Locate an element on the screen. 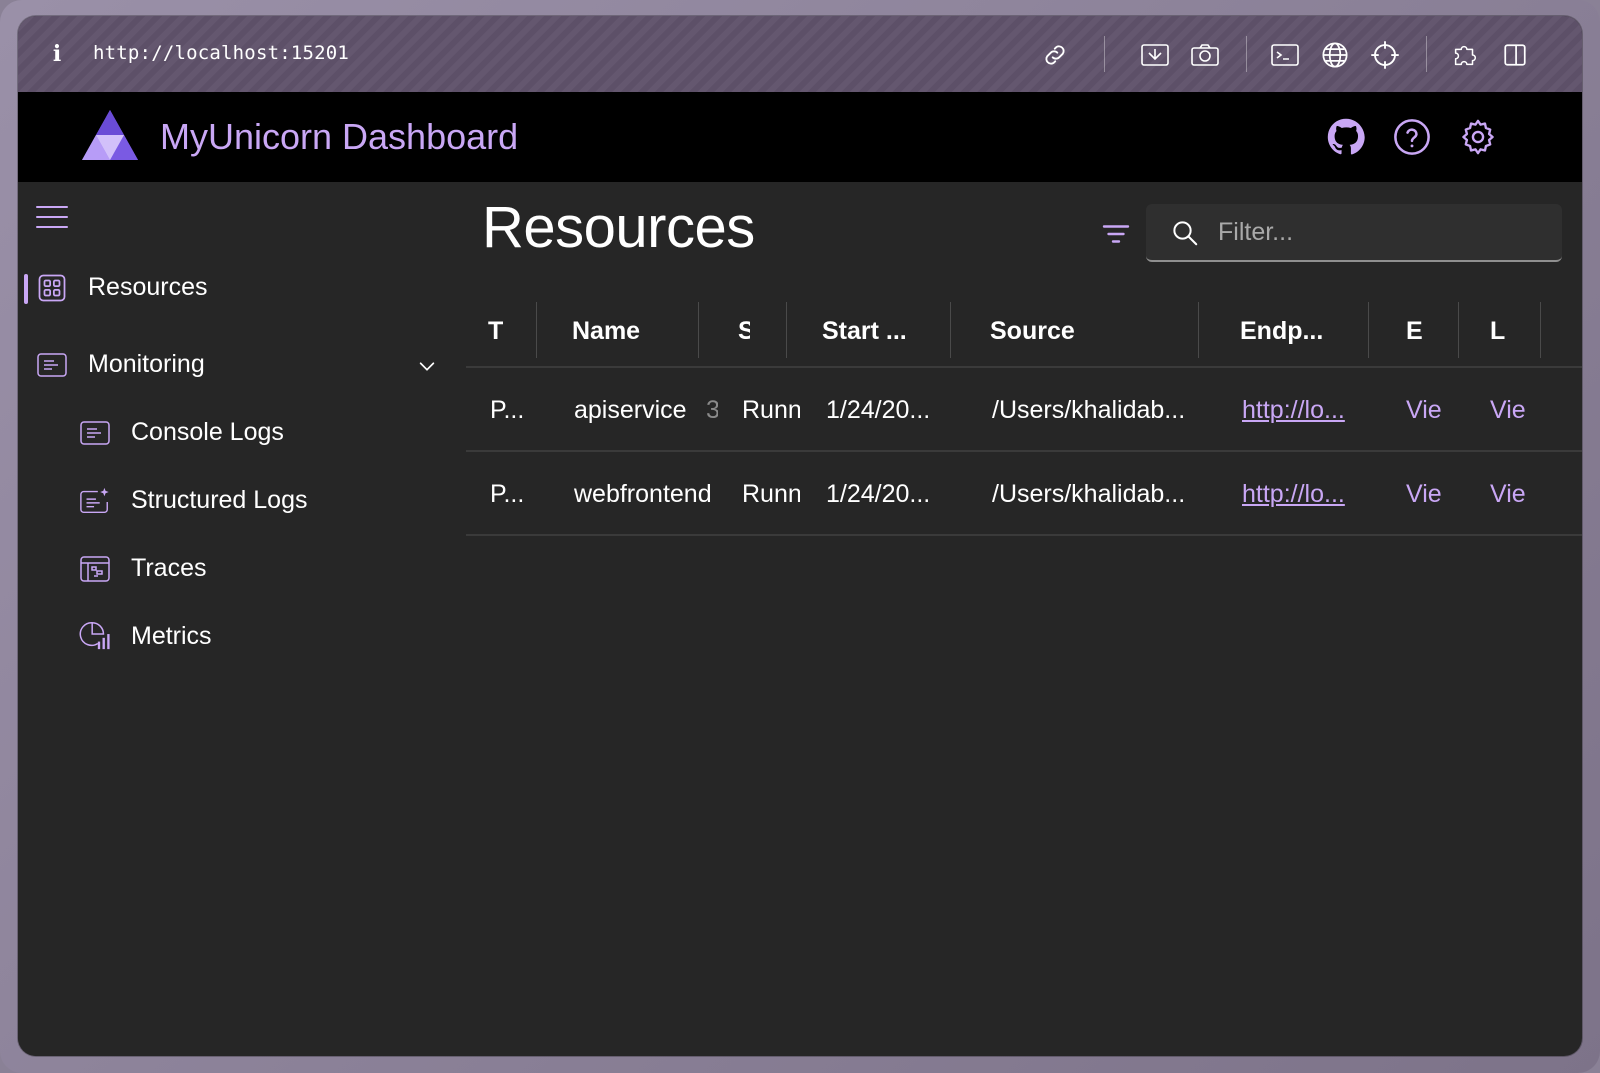 The image size is (1600, 1073). page-title: Resources is located at coordinates (618, 227).